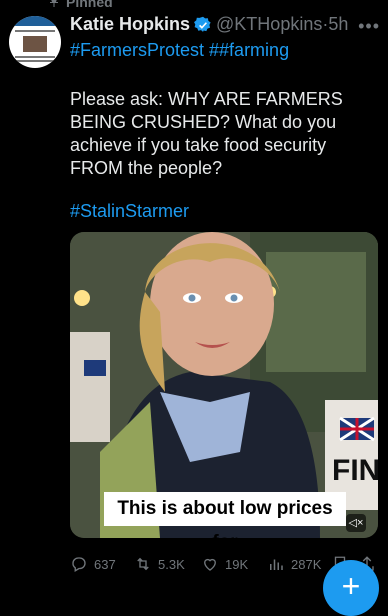 This screenshot has width=388, height=616. I want to click on views-count: 287K, so click(306, 564).